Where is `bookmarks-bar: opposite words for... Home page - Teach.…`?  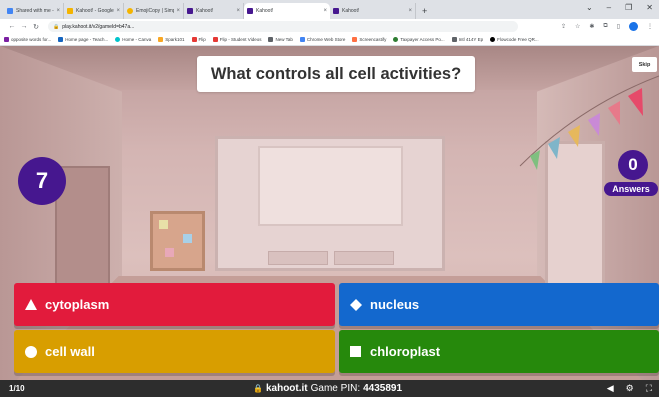 bookmarks-bar: opposite words for... Home page - Teach.… is located at coordinates (329, 40).